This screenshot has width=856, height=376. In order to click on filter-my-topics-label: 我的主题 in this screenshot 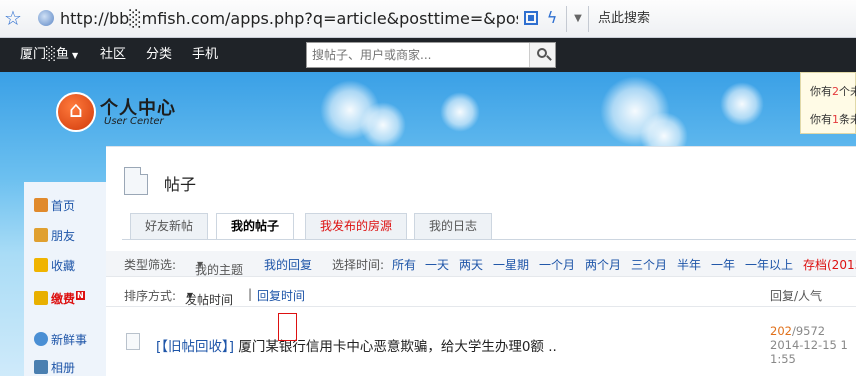, I will do `click(219, 270)`.